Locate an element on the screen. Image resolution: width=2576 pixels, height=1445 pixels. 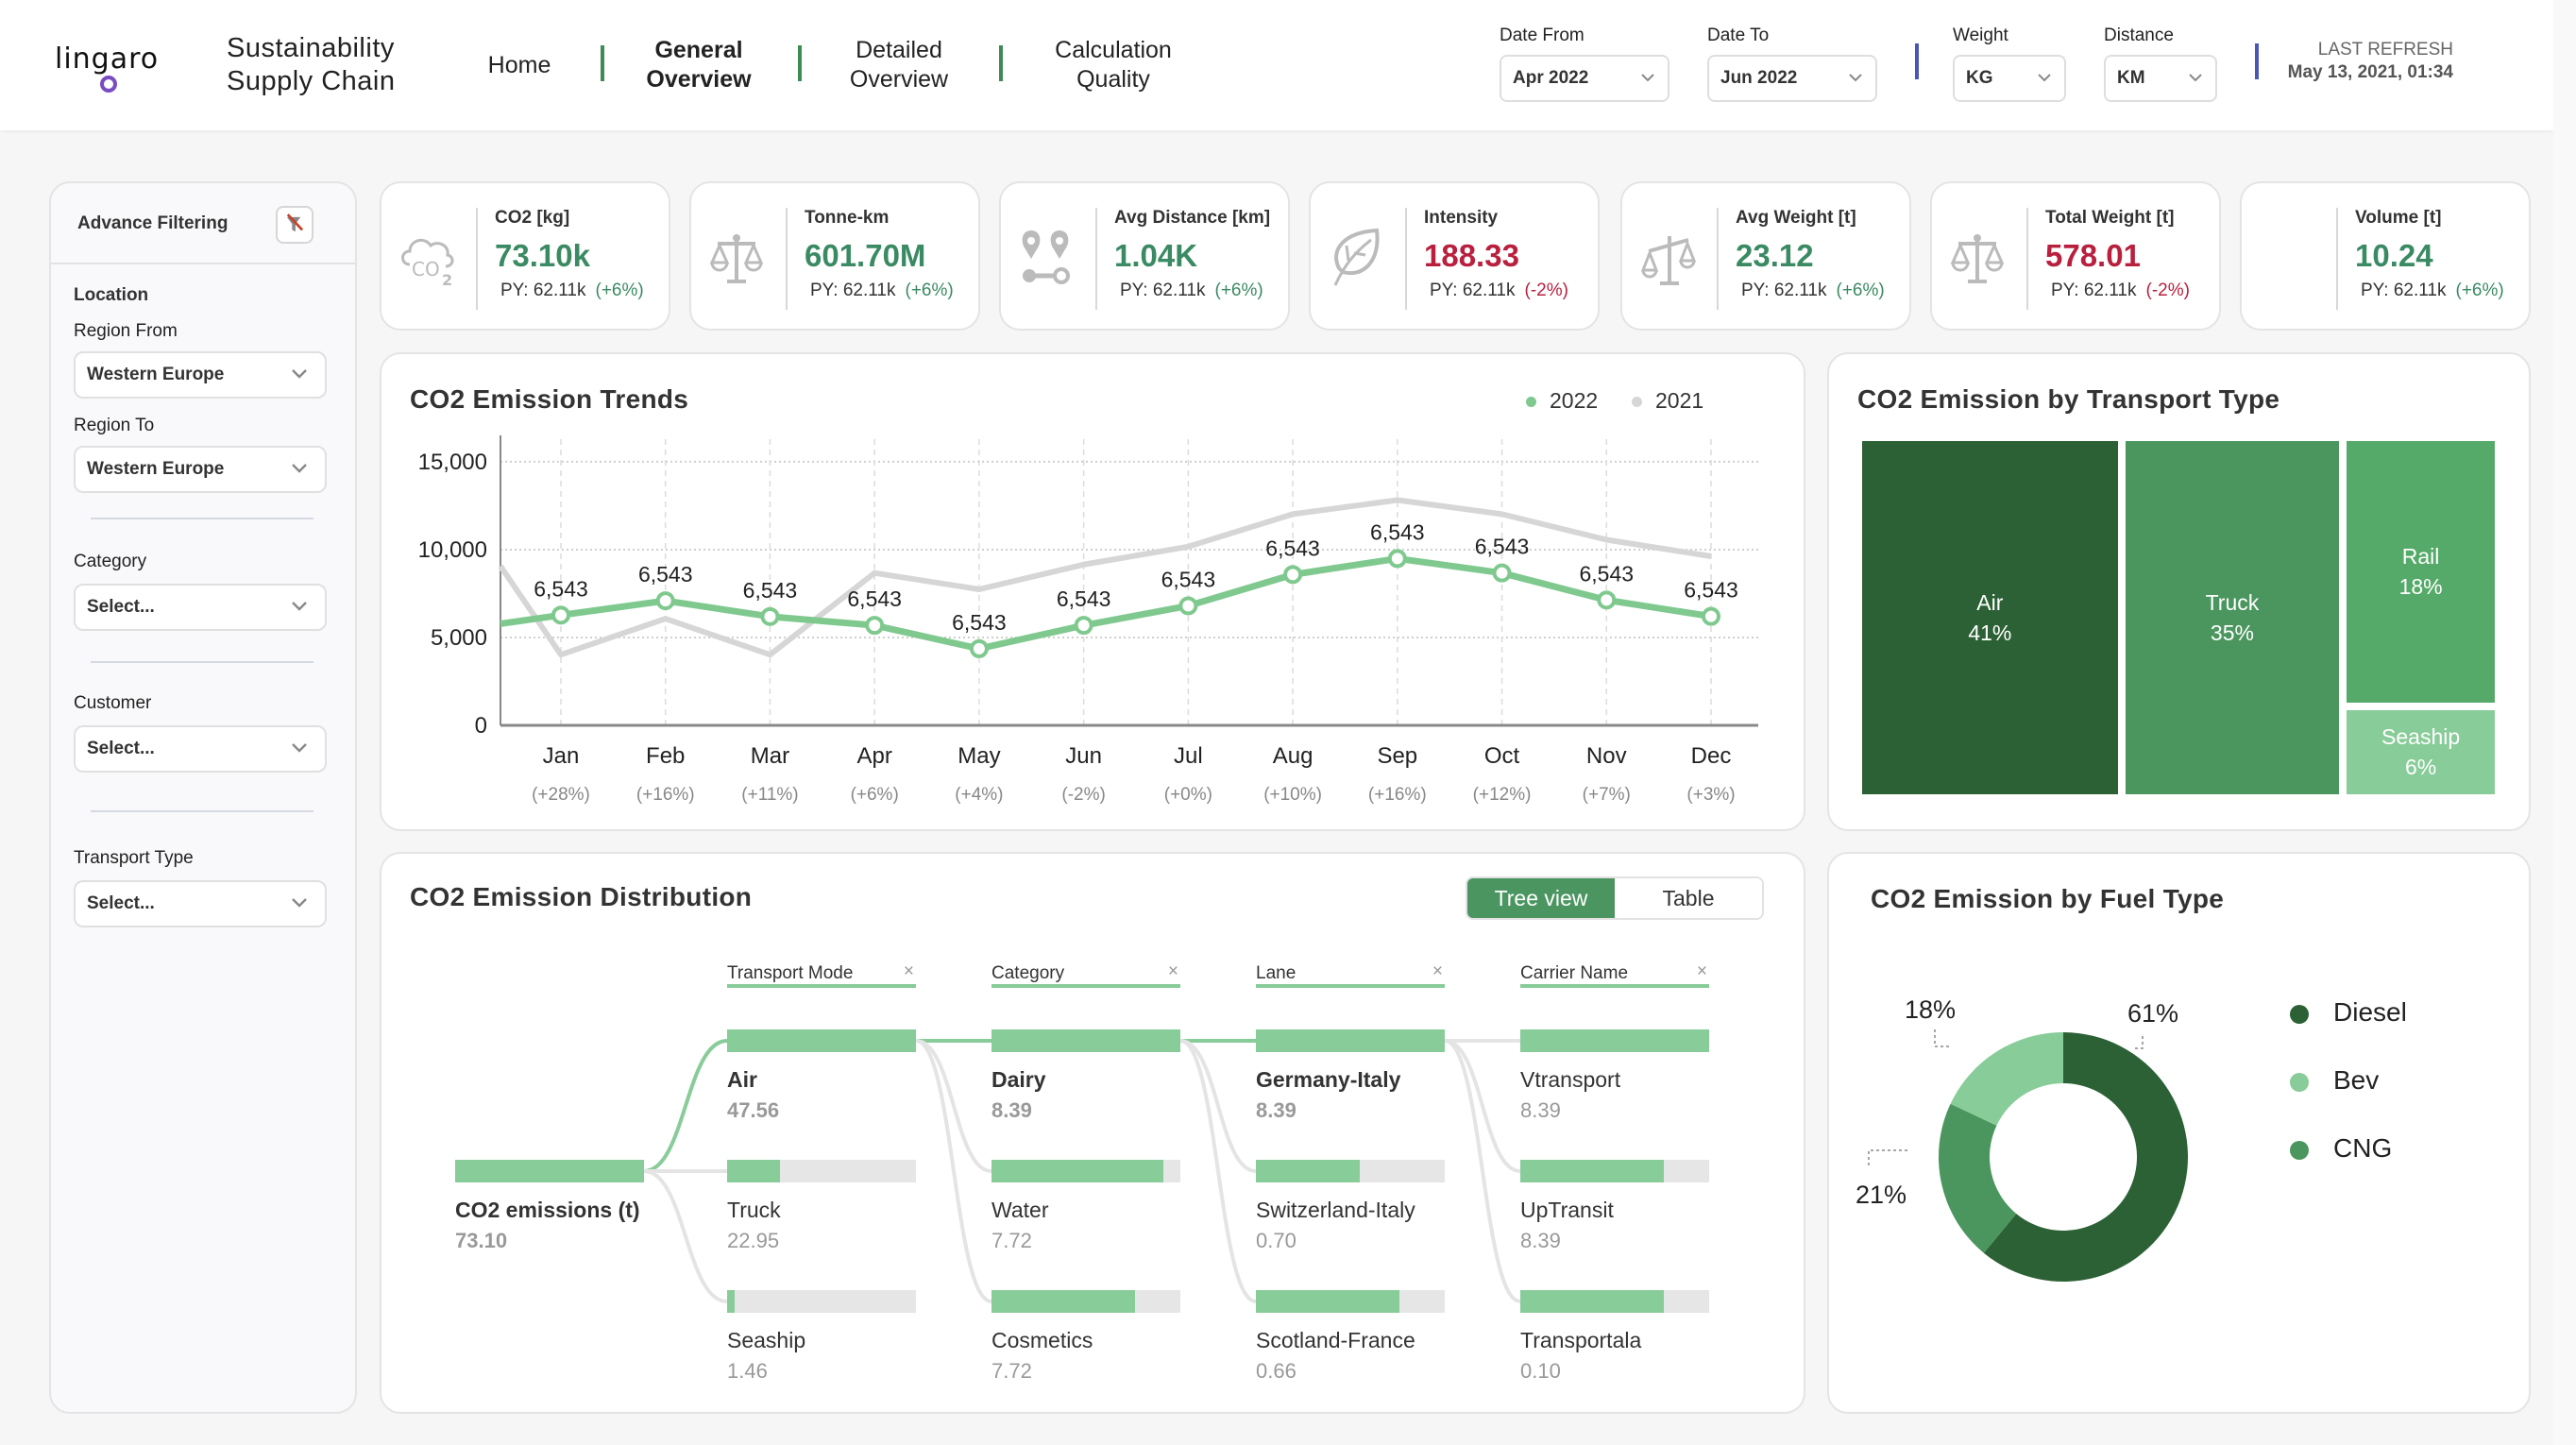
kpi-card-total-weight-t: Total Weight [t] 578.01 PY: 62.11k (-2%) is located at coordinates (2075, 256).